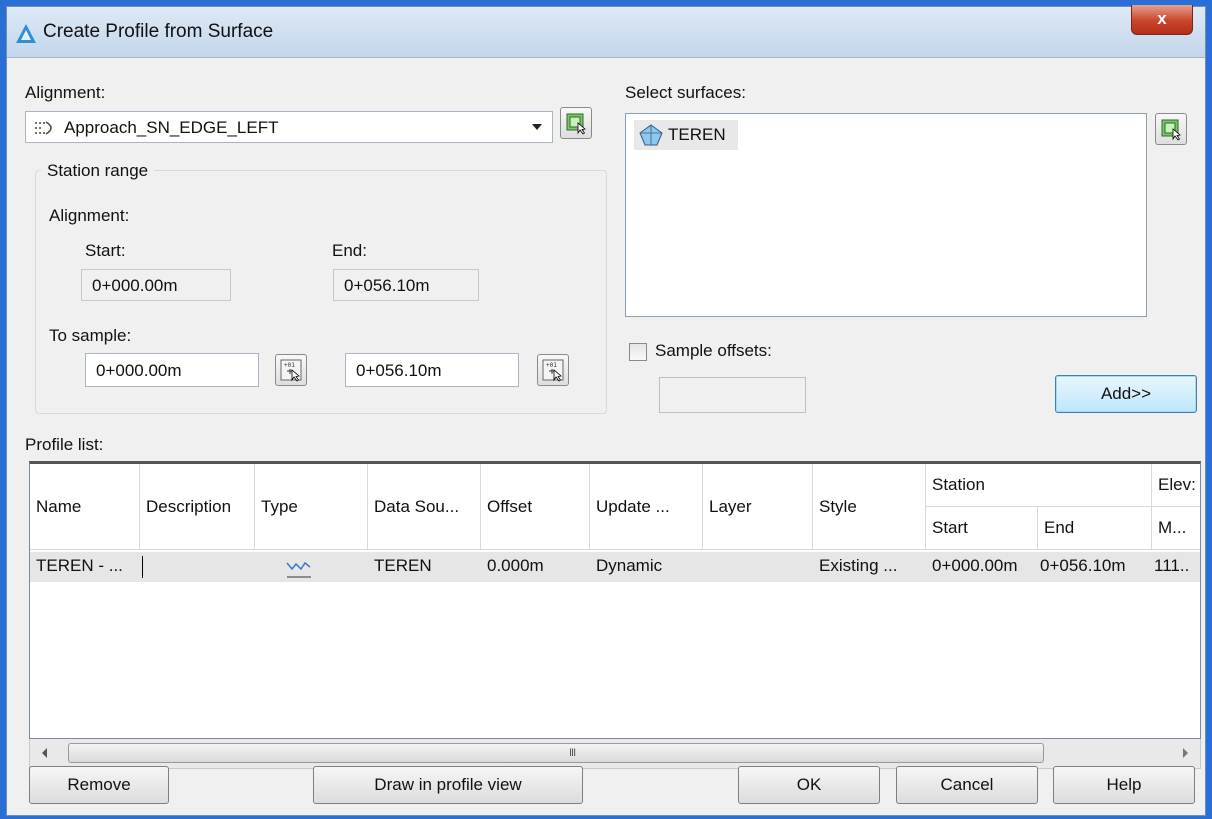  What do you see at coordinates (535, 507) in the screenshot?
I see `column-header-offset: Offset` at bounding box center [535, 507].